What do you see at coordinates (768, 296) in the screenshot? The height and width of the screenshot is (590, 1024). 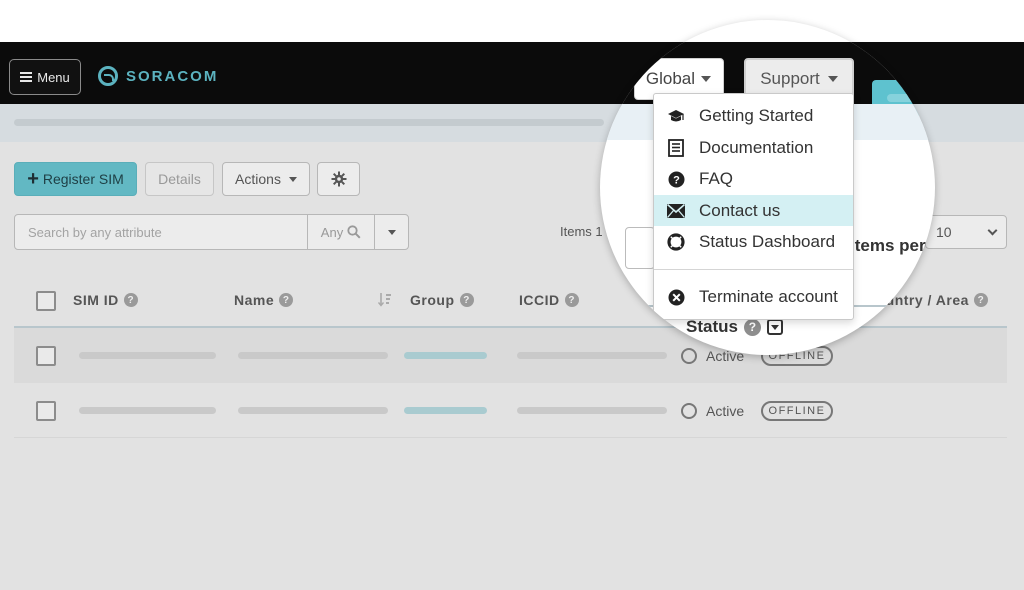 I see `menu-item-label: Terminate account` at bounding box center [768, 296].